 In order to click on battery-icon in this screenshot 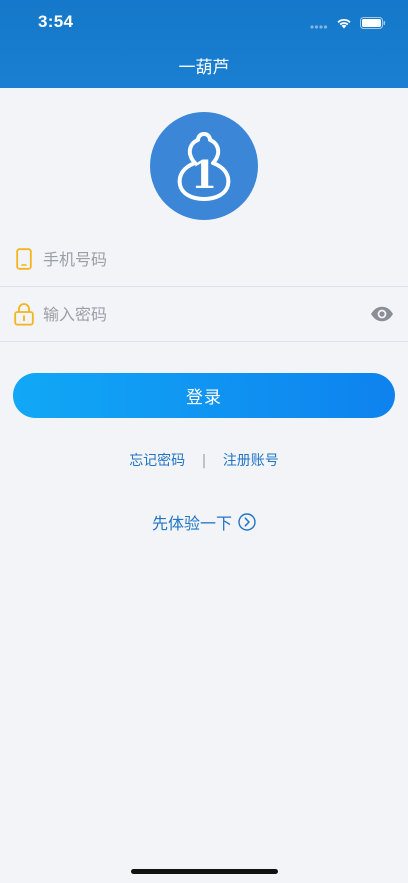, I will do `click(373, 23)`.